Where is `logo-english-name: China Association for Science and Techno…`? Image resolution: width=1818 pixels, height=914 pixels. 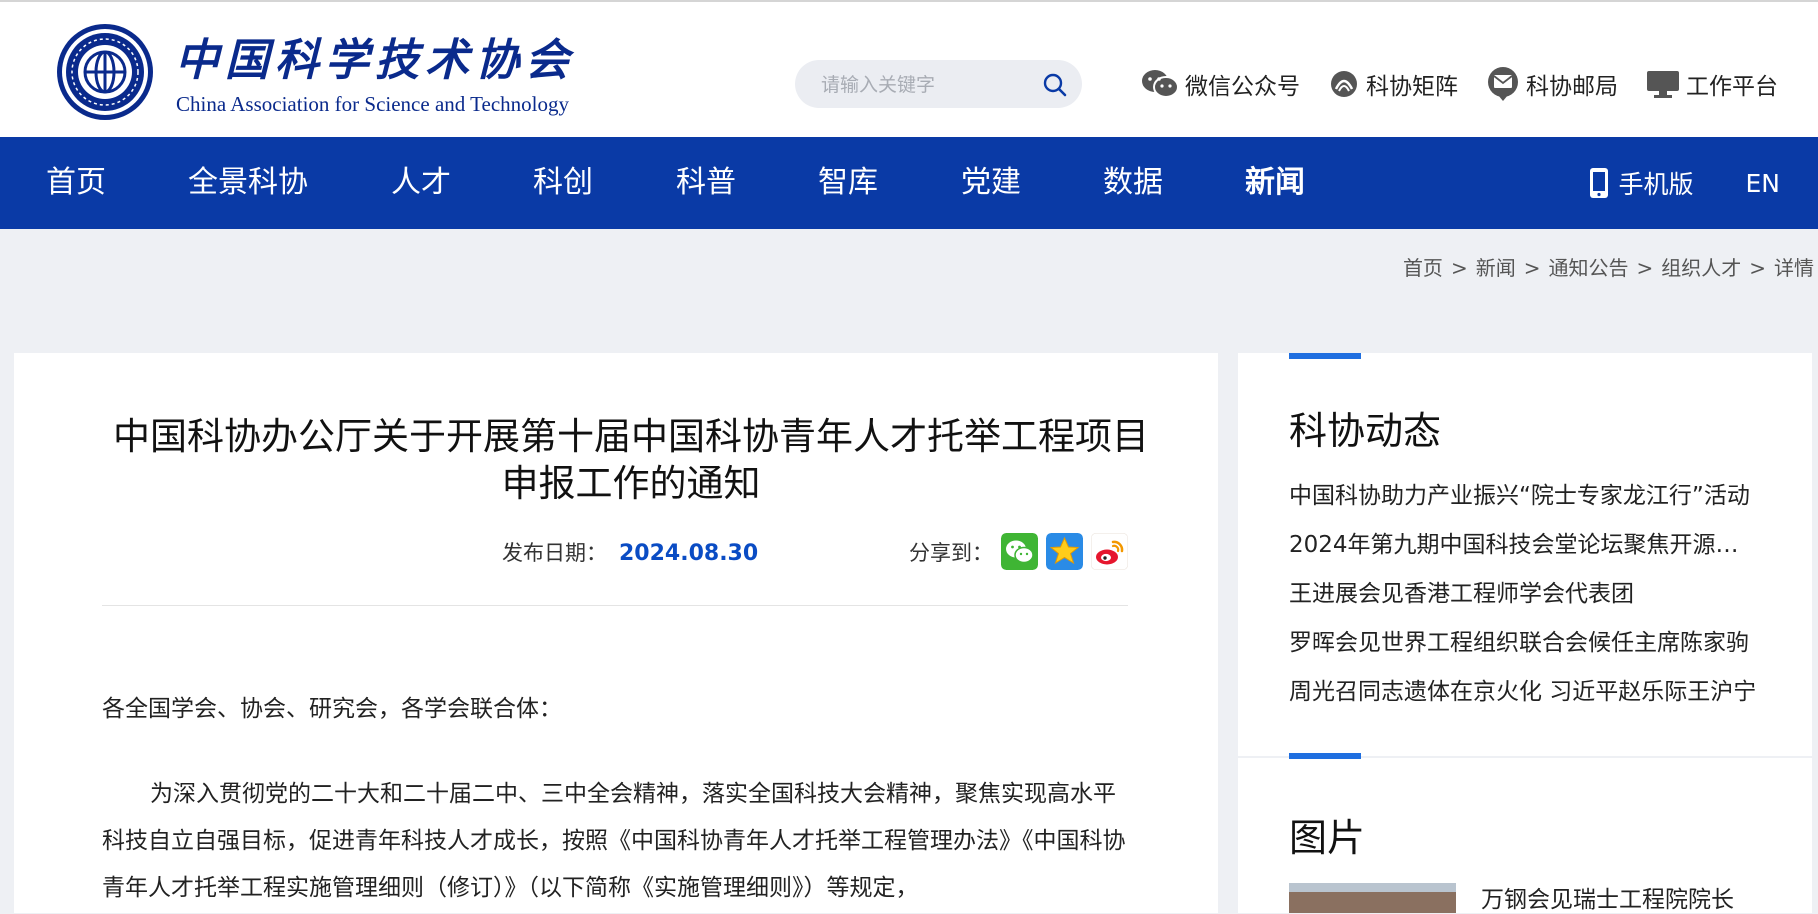
logo-english-name: China Association for Science and Techno… is located at coordinates (372, 104).